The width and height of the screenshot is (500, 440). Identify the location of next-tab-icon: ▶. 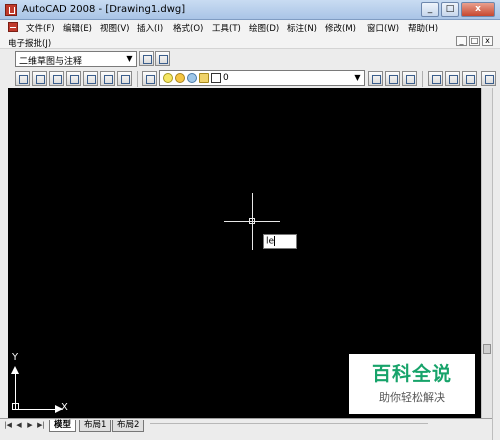
(30, 425).